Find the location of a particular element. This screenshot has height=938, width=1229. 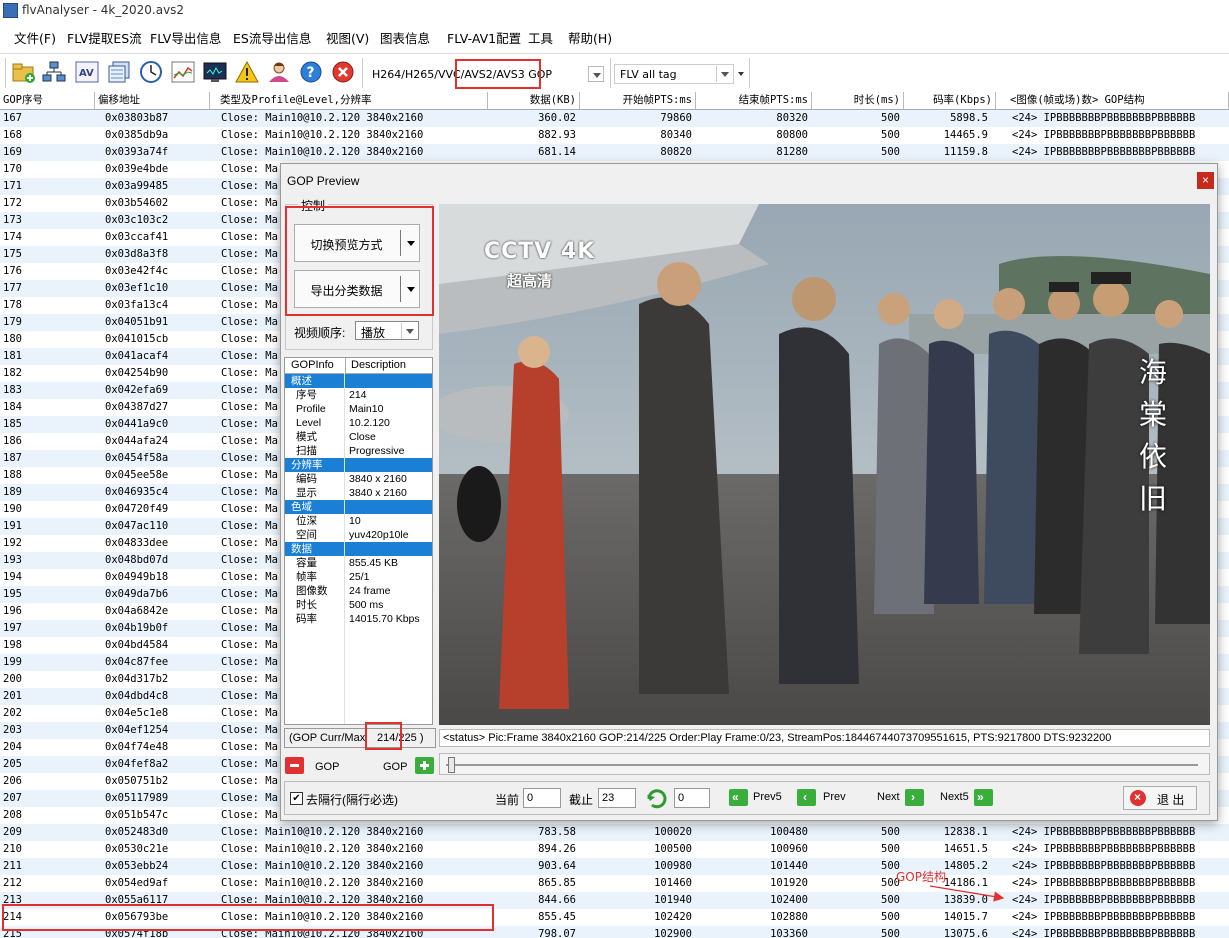

table-cell: 178 is located at coordinates (12, 305).